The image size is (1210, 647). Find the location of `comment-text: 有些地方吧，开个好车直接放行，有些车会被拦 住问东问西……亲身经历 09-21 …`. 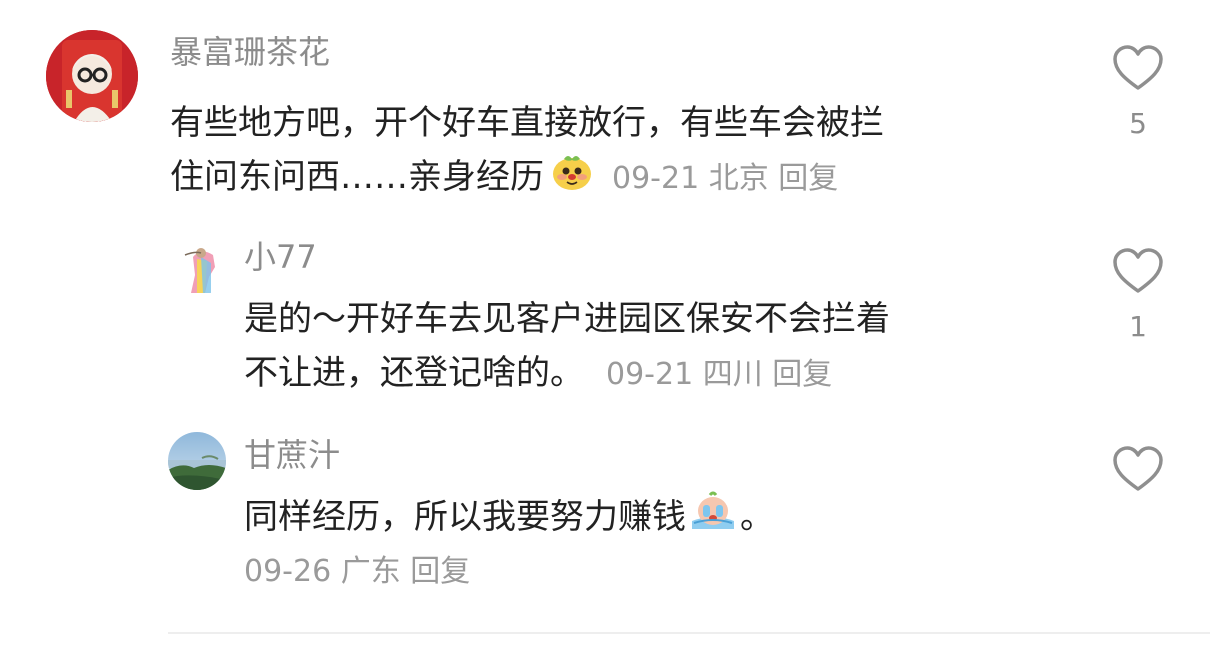

comment-text: 有些地方吧，开个好车直接放行，有些车会被拦 住问东问西……亲身经历 09-21 … is located at coordinates (527, 151).